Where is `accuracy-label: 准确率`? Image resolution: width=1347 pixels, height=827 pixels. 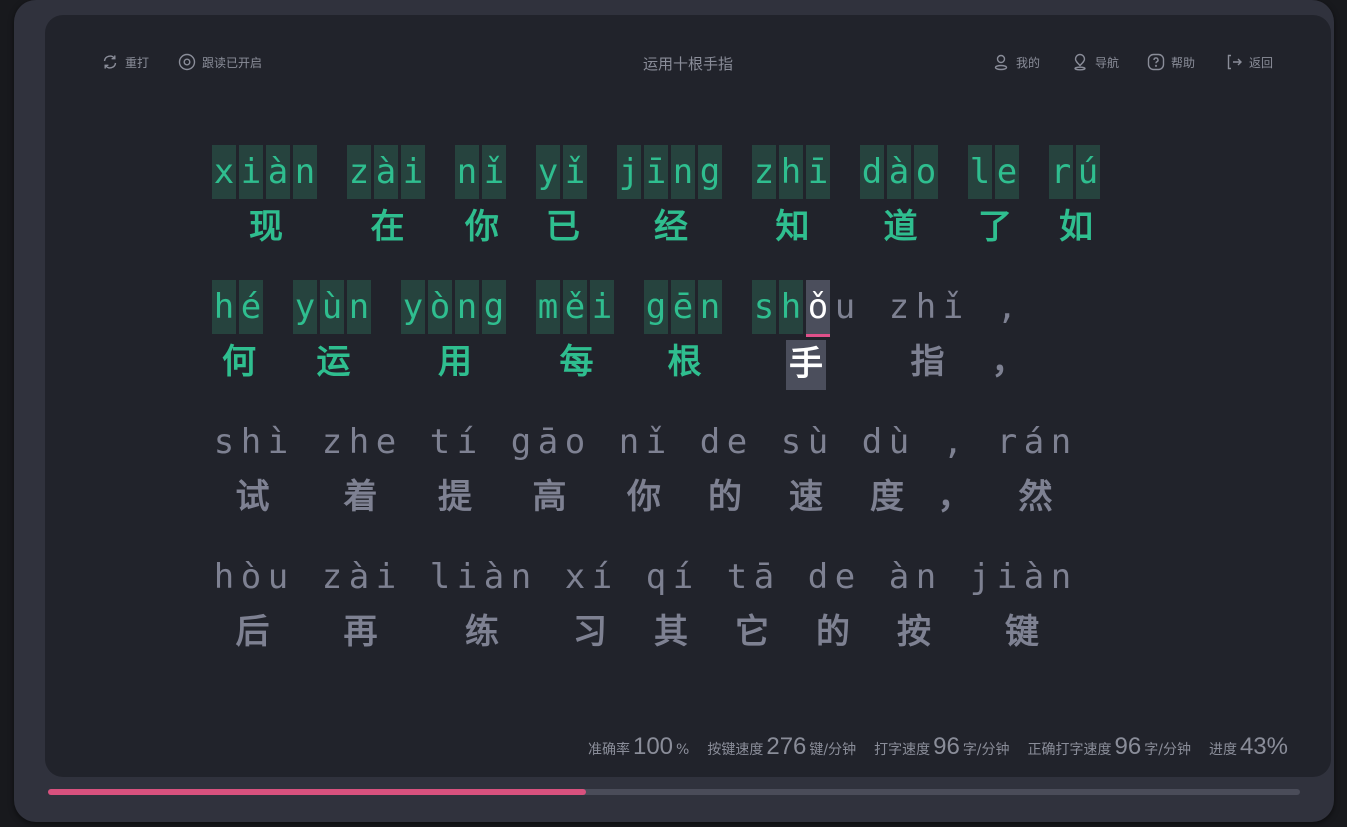 accuracy-label: 准确率 is located at coordinates (608, 750).